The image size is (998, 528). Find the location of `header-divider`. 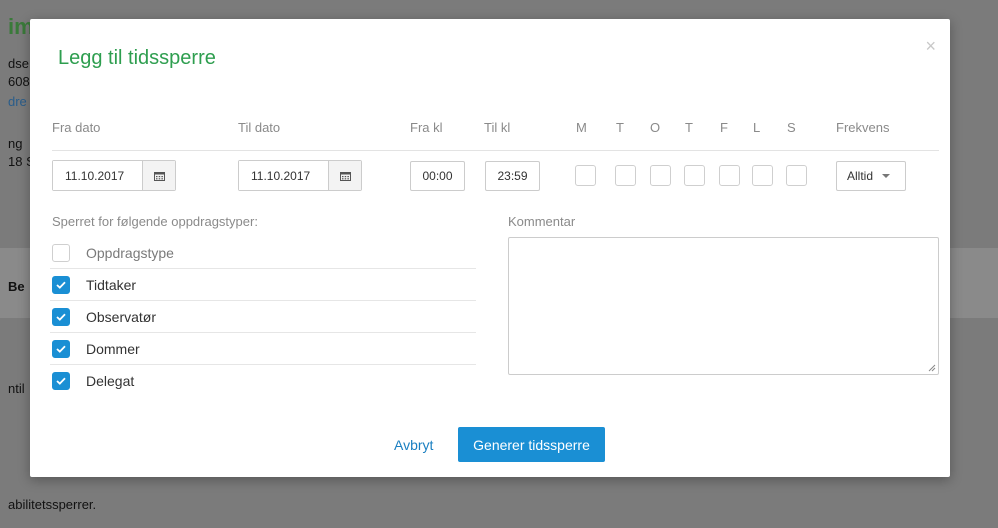

header-divider is located at coordinates (495, 150).